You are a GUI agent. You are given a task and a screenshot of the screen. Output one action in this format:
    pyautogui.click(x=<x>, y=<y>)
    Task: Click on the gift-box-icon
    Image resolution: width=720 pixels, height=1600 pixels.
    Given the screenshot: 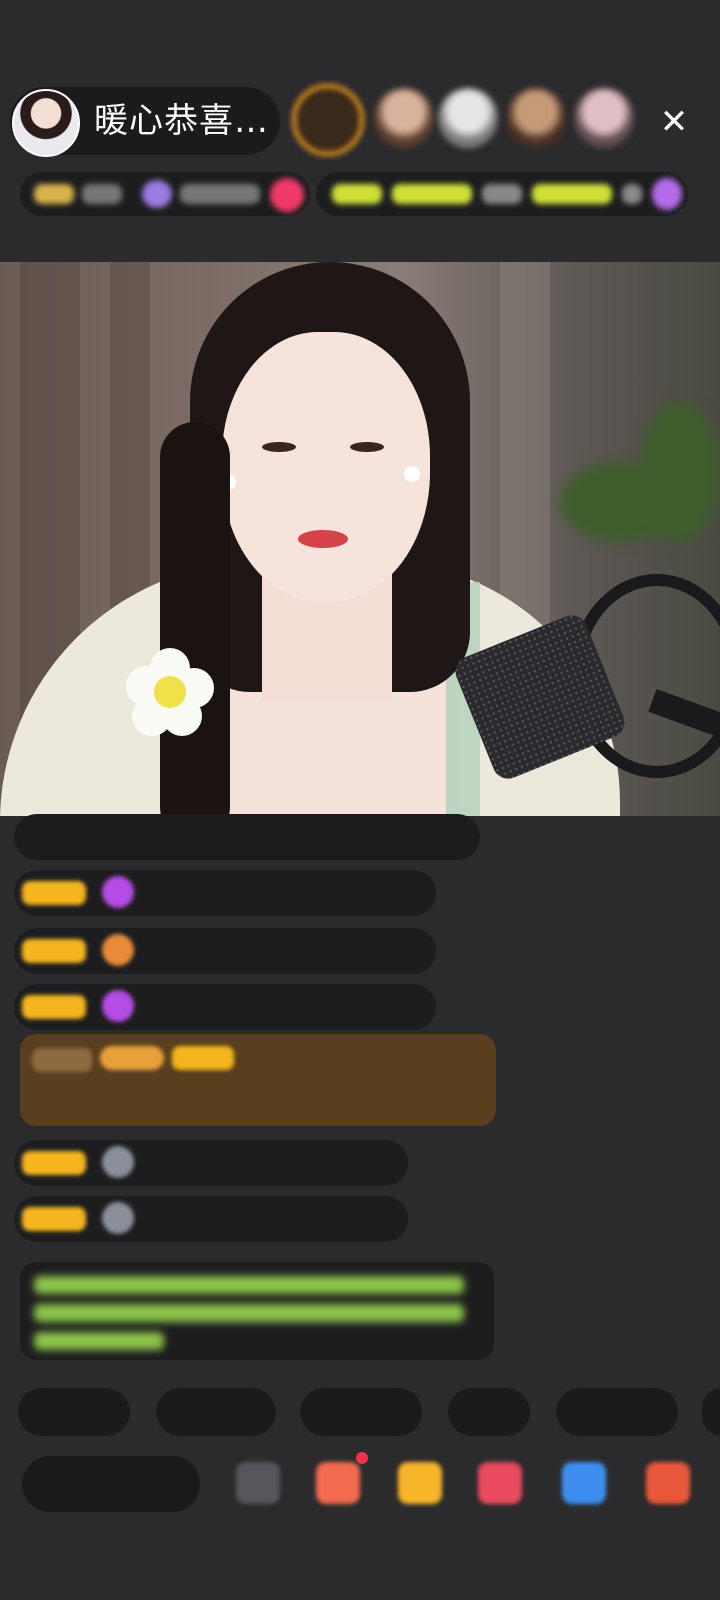 What is the action you would take?
    pyautogui.click(x=338, y=1483)
    